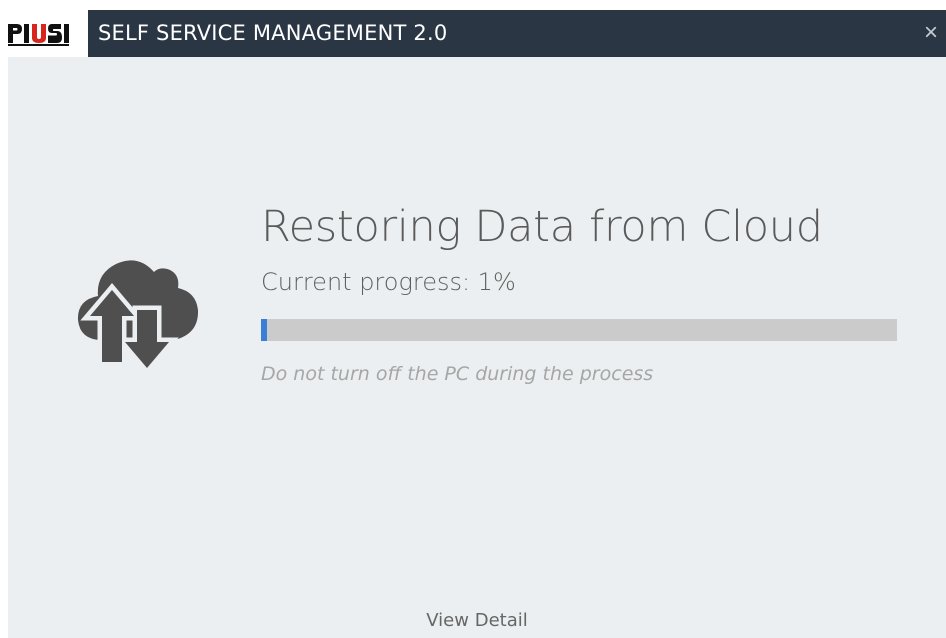  I want to click on progress-bar-fill, so click(264, 330).